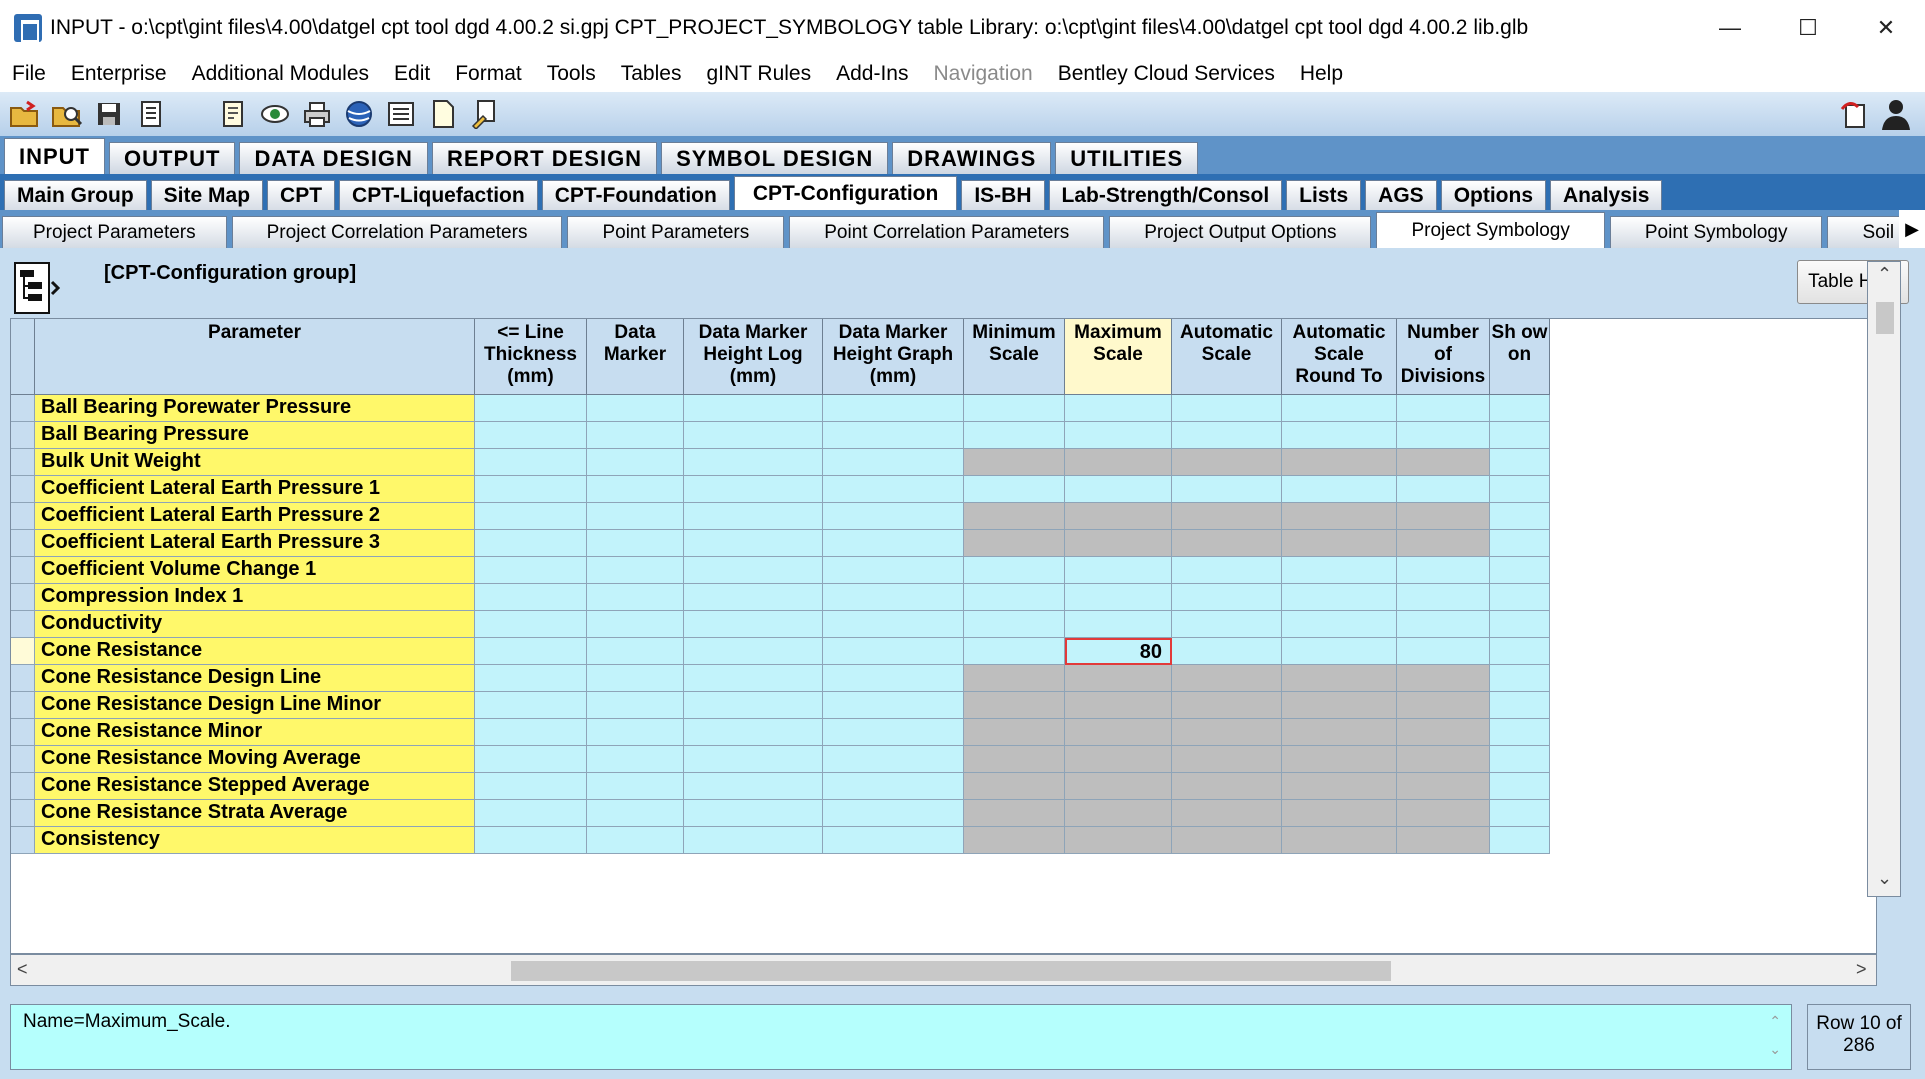 This screenshot has width=1925, height=1079. What do you see at coordinates (255, 678) in the screenshot?
I see `parameter-name-cell: Cone Resistance Design Line` at bounding box center [255, 678].